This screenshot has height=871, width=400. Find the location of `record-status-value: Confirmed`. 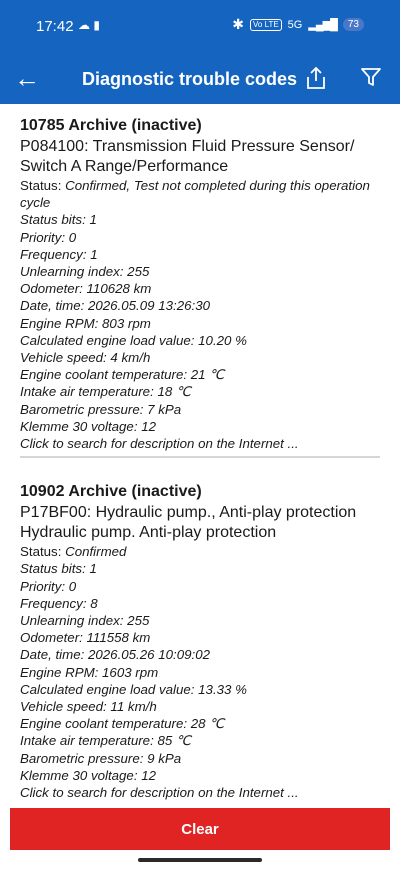

record-status-value: Confirmed is located at coordinates (96, 552).